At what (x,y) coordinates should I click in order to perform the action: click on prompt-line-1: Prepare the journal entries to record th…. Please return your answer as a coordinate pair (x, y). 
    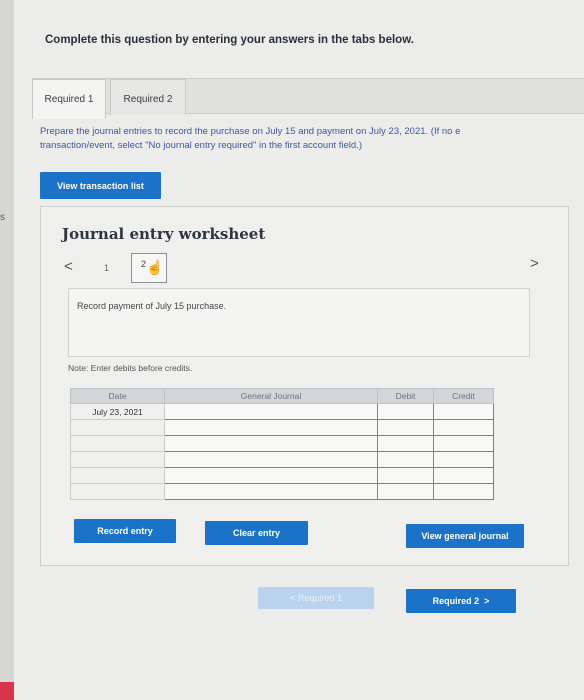
    Looking at the image, I should click on (250, 131).